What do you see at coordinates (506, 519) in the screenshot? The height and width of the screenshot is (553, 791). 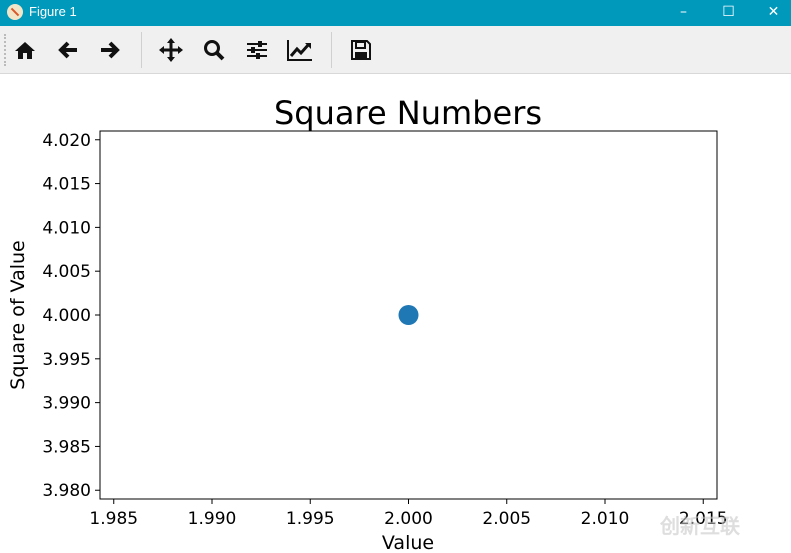 I see `x-tick-label: 2.005` at bounding box center [506, 519].